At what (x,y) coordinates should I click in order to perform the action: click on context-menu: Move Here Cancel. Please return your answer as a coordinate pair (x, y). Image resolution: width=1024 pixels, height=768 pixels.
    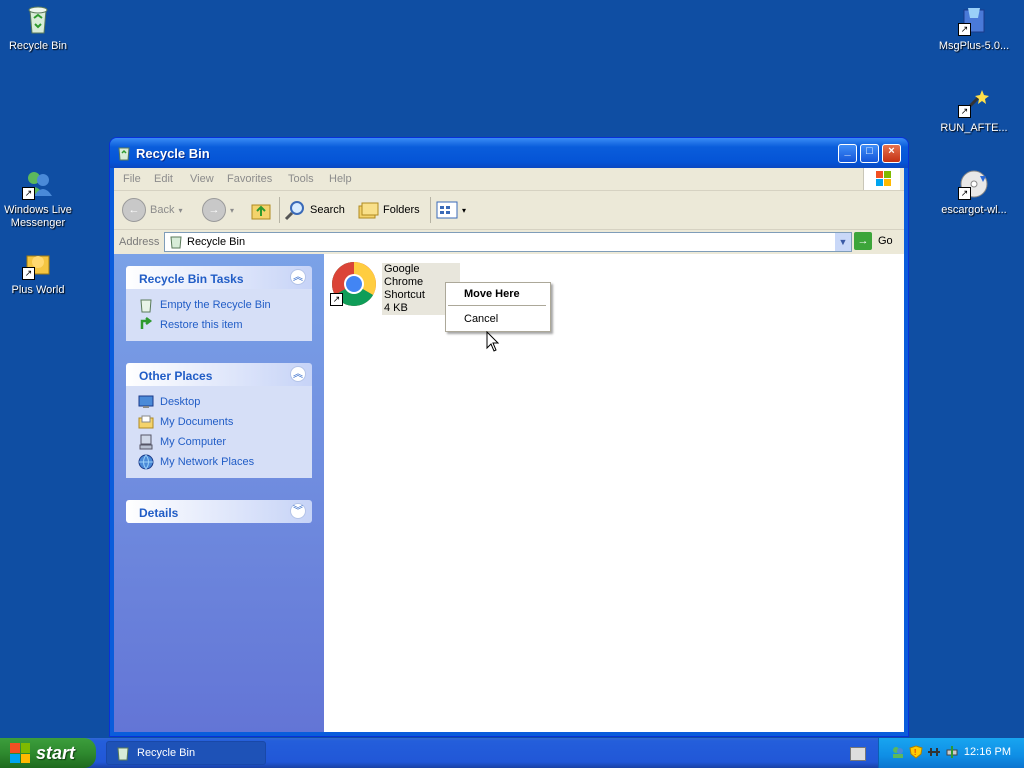
    Looking at the image, I should click on (498, 307).